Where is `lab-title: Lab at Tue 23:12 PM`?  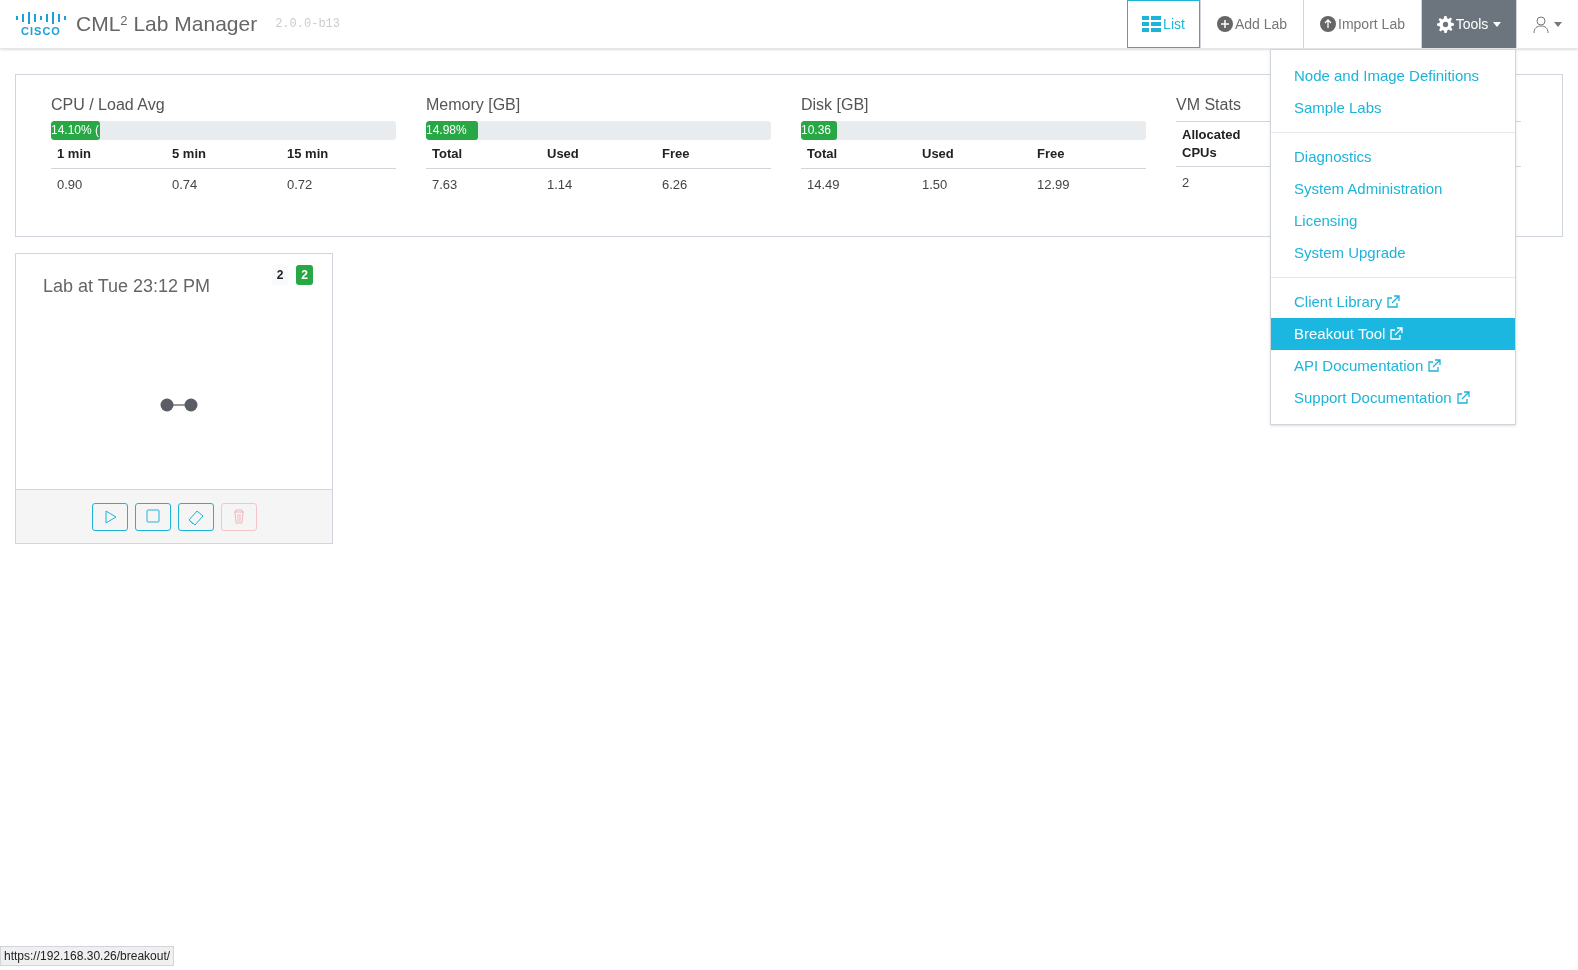 lab-title: Lab at Tue 23:12 PM is located at coordinates (127, 286).